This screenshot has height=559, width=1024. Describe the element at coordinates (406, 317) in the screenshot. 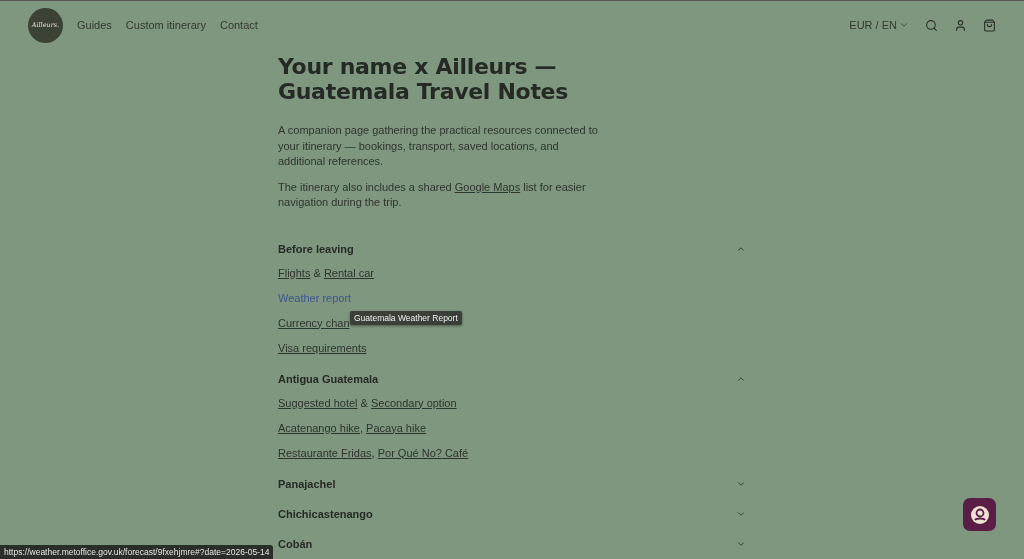

I see `tooltip: Guatemala Weather Report` at that location.